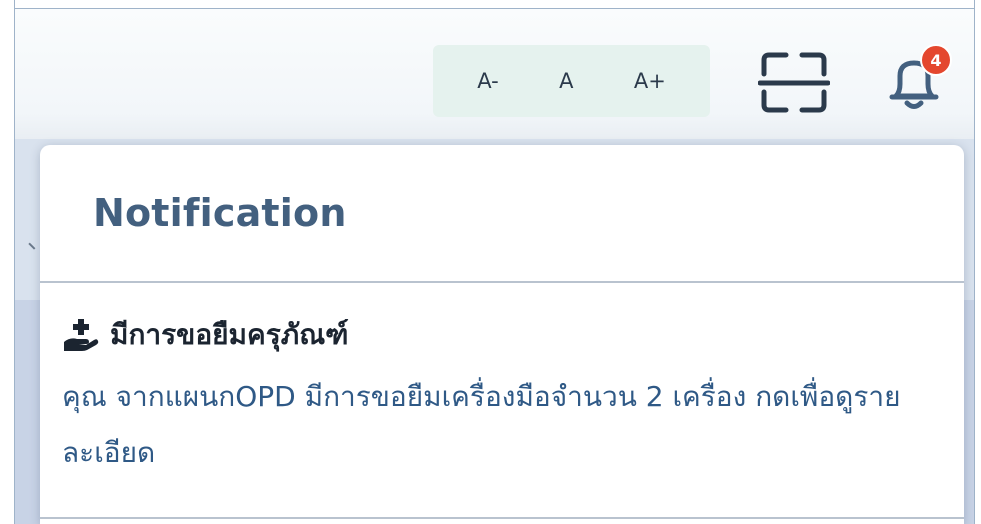  I want to click on font-decrease-button: A-, so click(487, 81).